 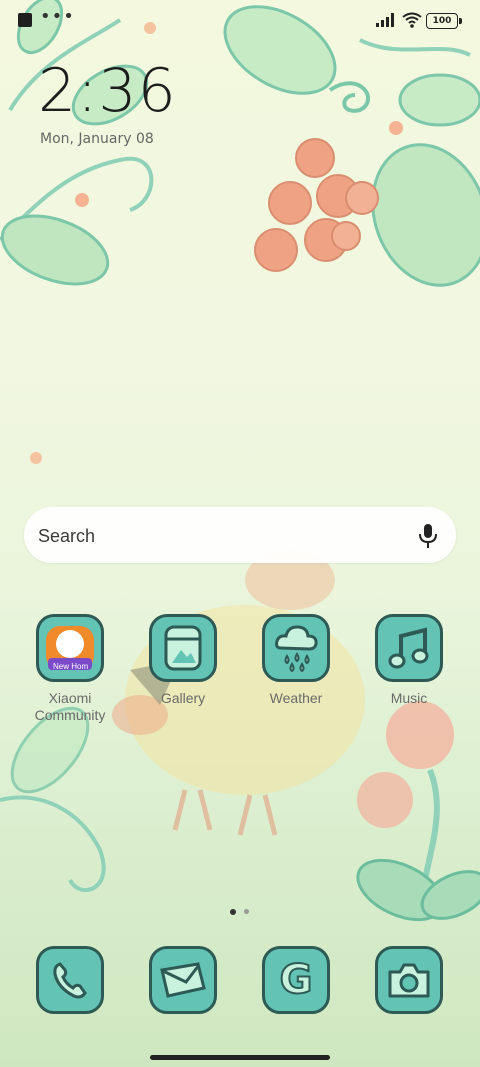 I want to click on music-app, so click(x=409, y=648).